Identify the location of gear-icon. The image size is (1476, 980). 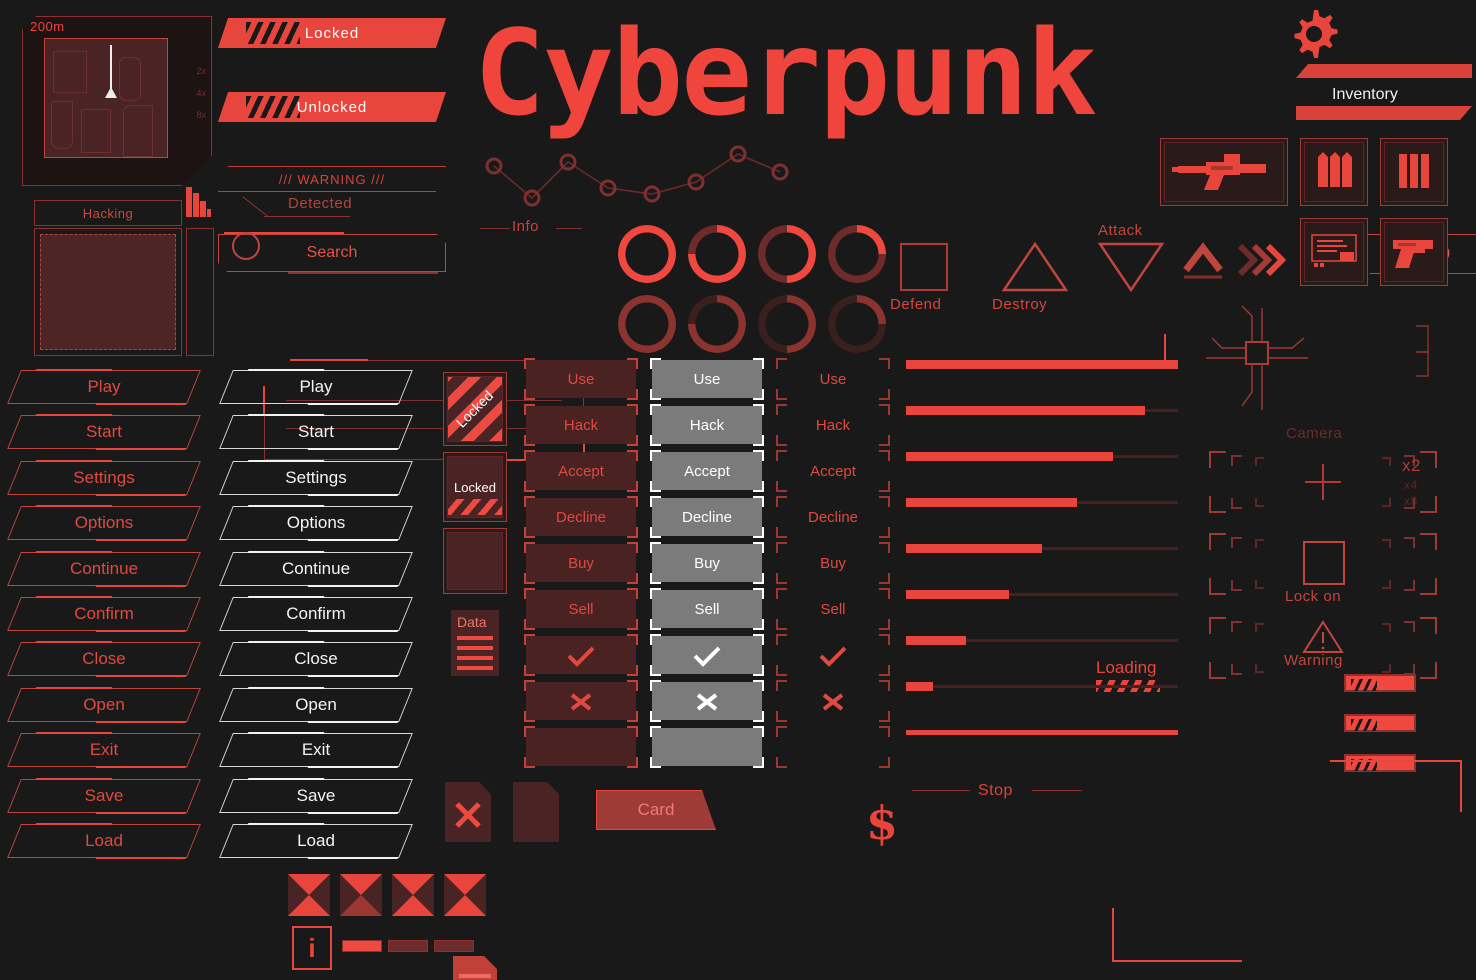
(1314, 34).